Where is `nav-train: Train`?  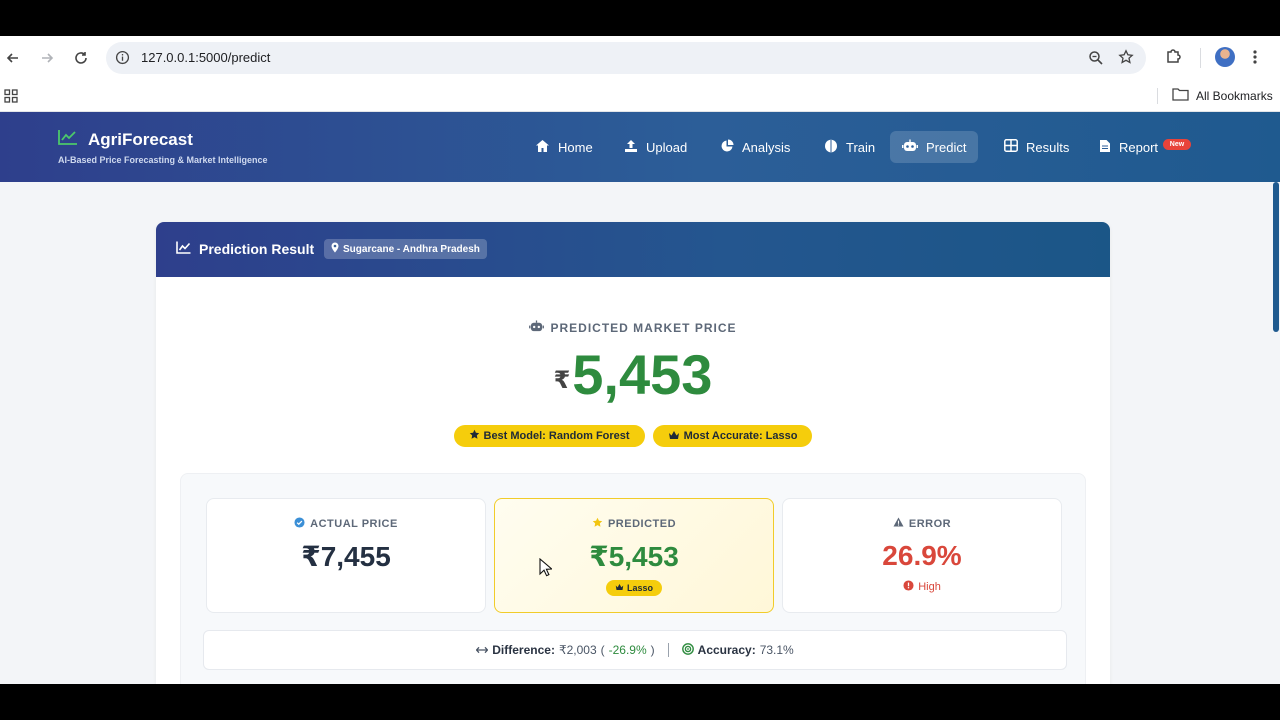
nav-train: Train is located at coordinates (849, 147).